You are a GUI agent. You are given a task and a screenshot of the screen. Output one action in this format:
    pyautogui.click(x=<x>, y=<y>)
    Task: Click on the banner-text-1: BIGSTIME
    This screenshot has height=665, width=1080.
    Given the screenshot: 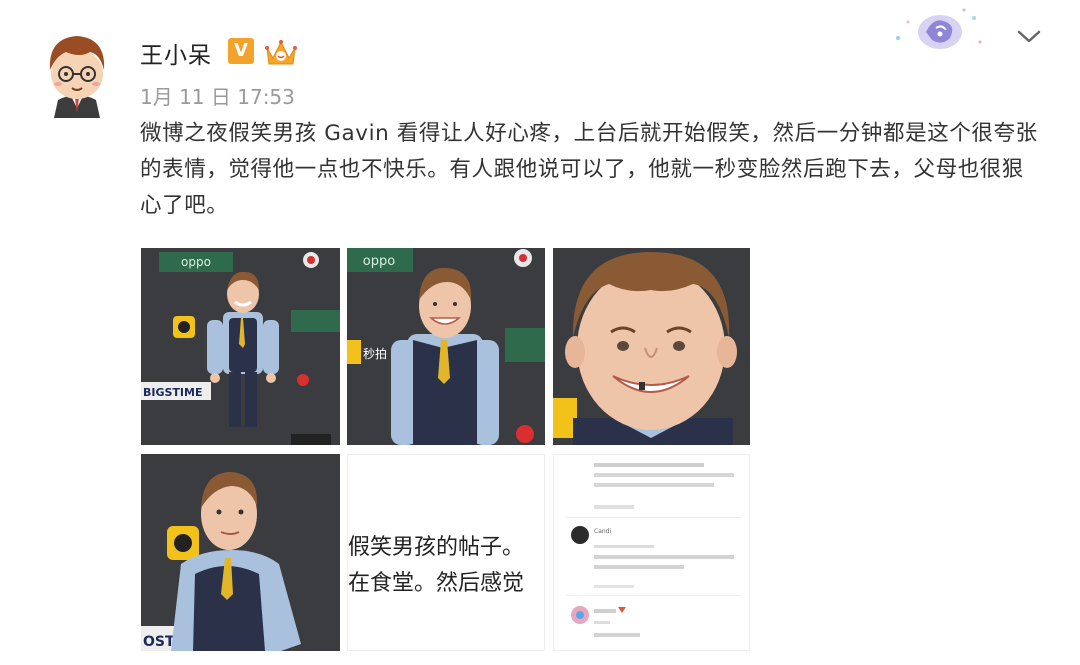 What is the action you would take?
    pyautogui.click(x=173, y=392)
    